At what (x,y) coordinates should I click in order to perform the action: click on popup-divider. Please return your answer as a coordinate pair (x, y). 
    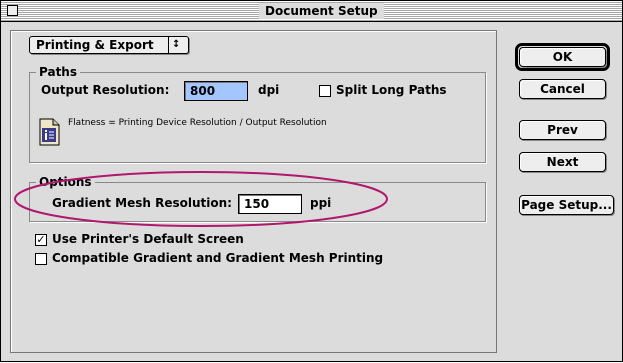
    Looking at the image, I should click on (168, 45).